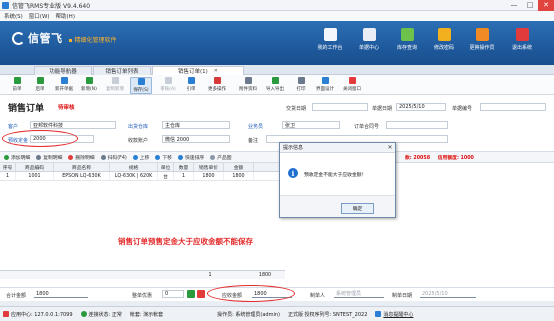 Image resolution: width=554 pixels, height=321 pixels. Describe the element at coordinates (216, 71) in the screenshot. I see `tab-close-icon: ✕` at that location.